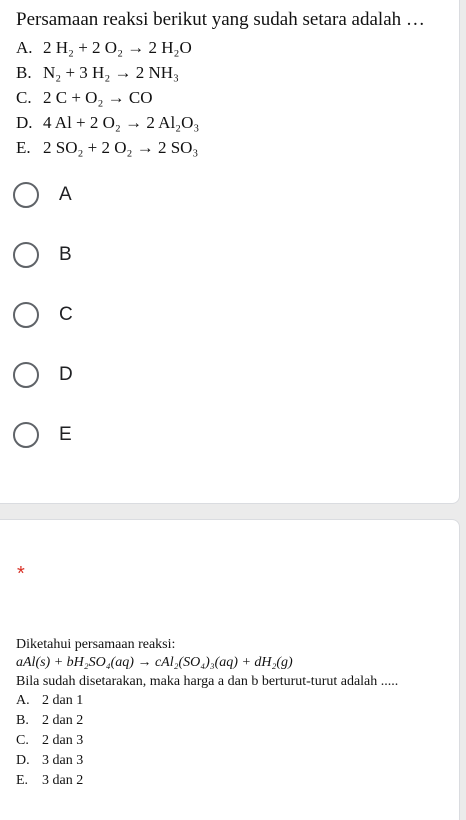  I want to click on question-1-option-e: E. 2 SO₂ + 2 O₂ → 2 SO₃, so click(107, 148).